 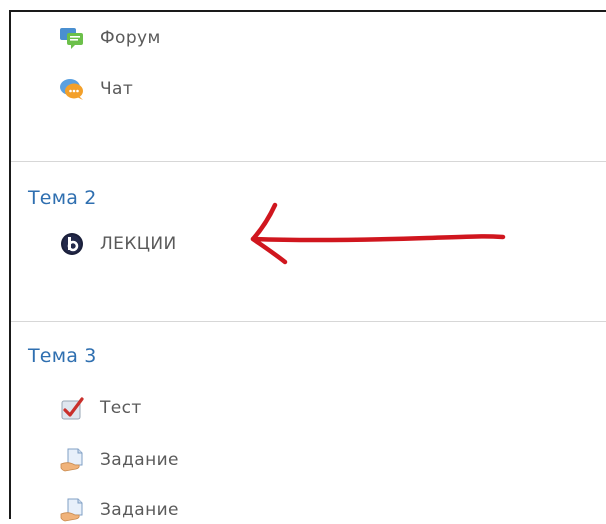 I want to click on activity-label: Чат, so click(x=117, y=89).